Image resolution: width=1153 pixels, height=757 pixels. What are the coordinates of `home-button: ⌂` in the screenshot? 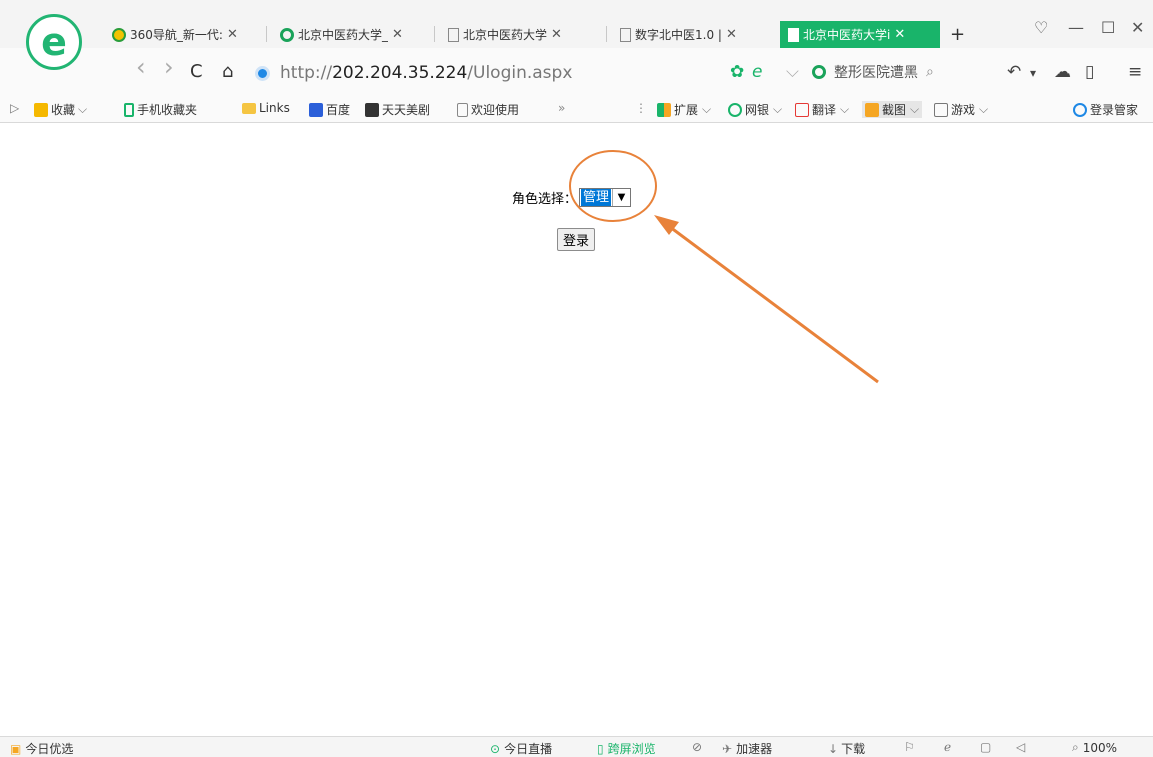 It's located at (227, 72).